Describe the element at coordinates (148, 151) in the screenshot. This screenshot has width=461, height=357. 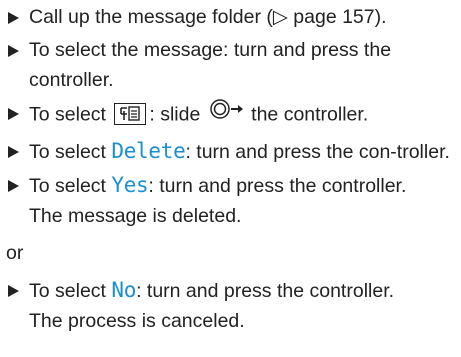
I see `softkey-delete: Delete` at that location.